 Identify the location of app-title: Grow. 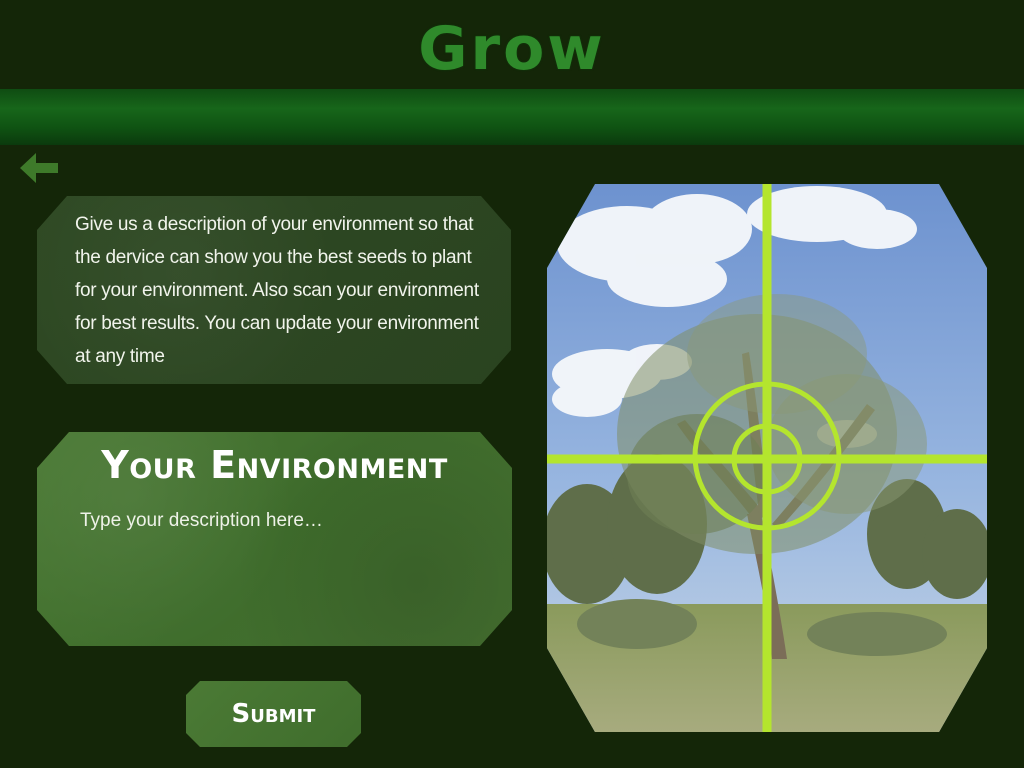
(512, 49).